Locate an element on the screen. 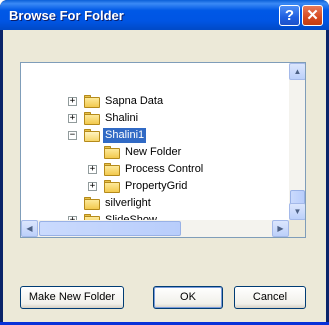 The height and width of the screenshot is (325, 329). tree-item: + PropertyGrid is located at coordinates (153, 186).